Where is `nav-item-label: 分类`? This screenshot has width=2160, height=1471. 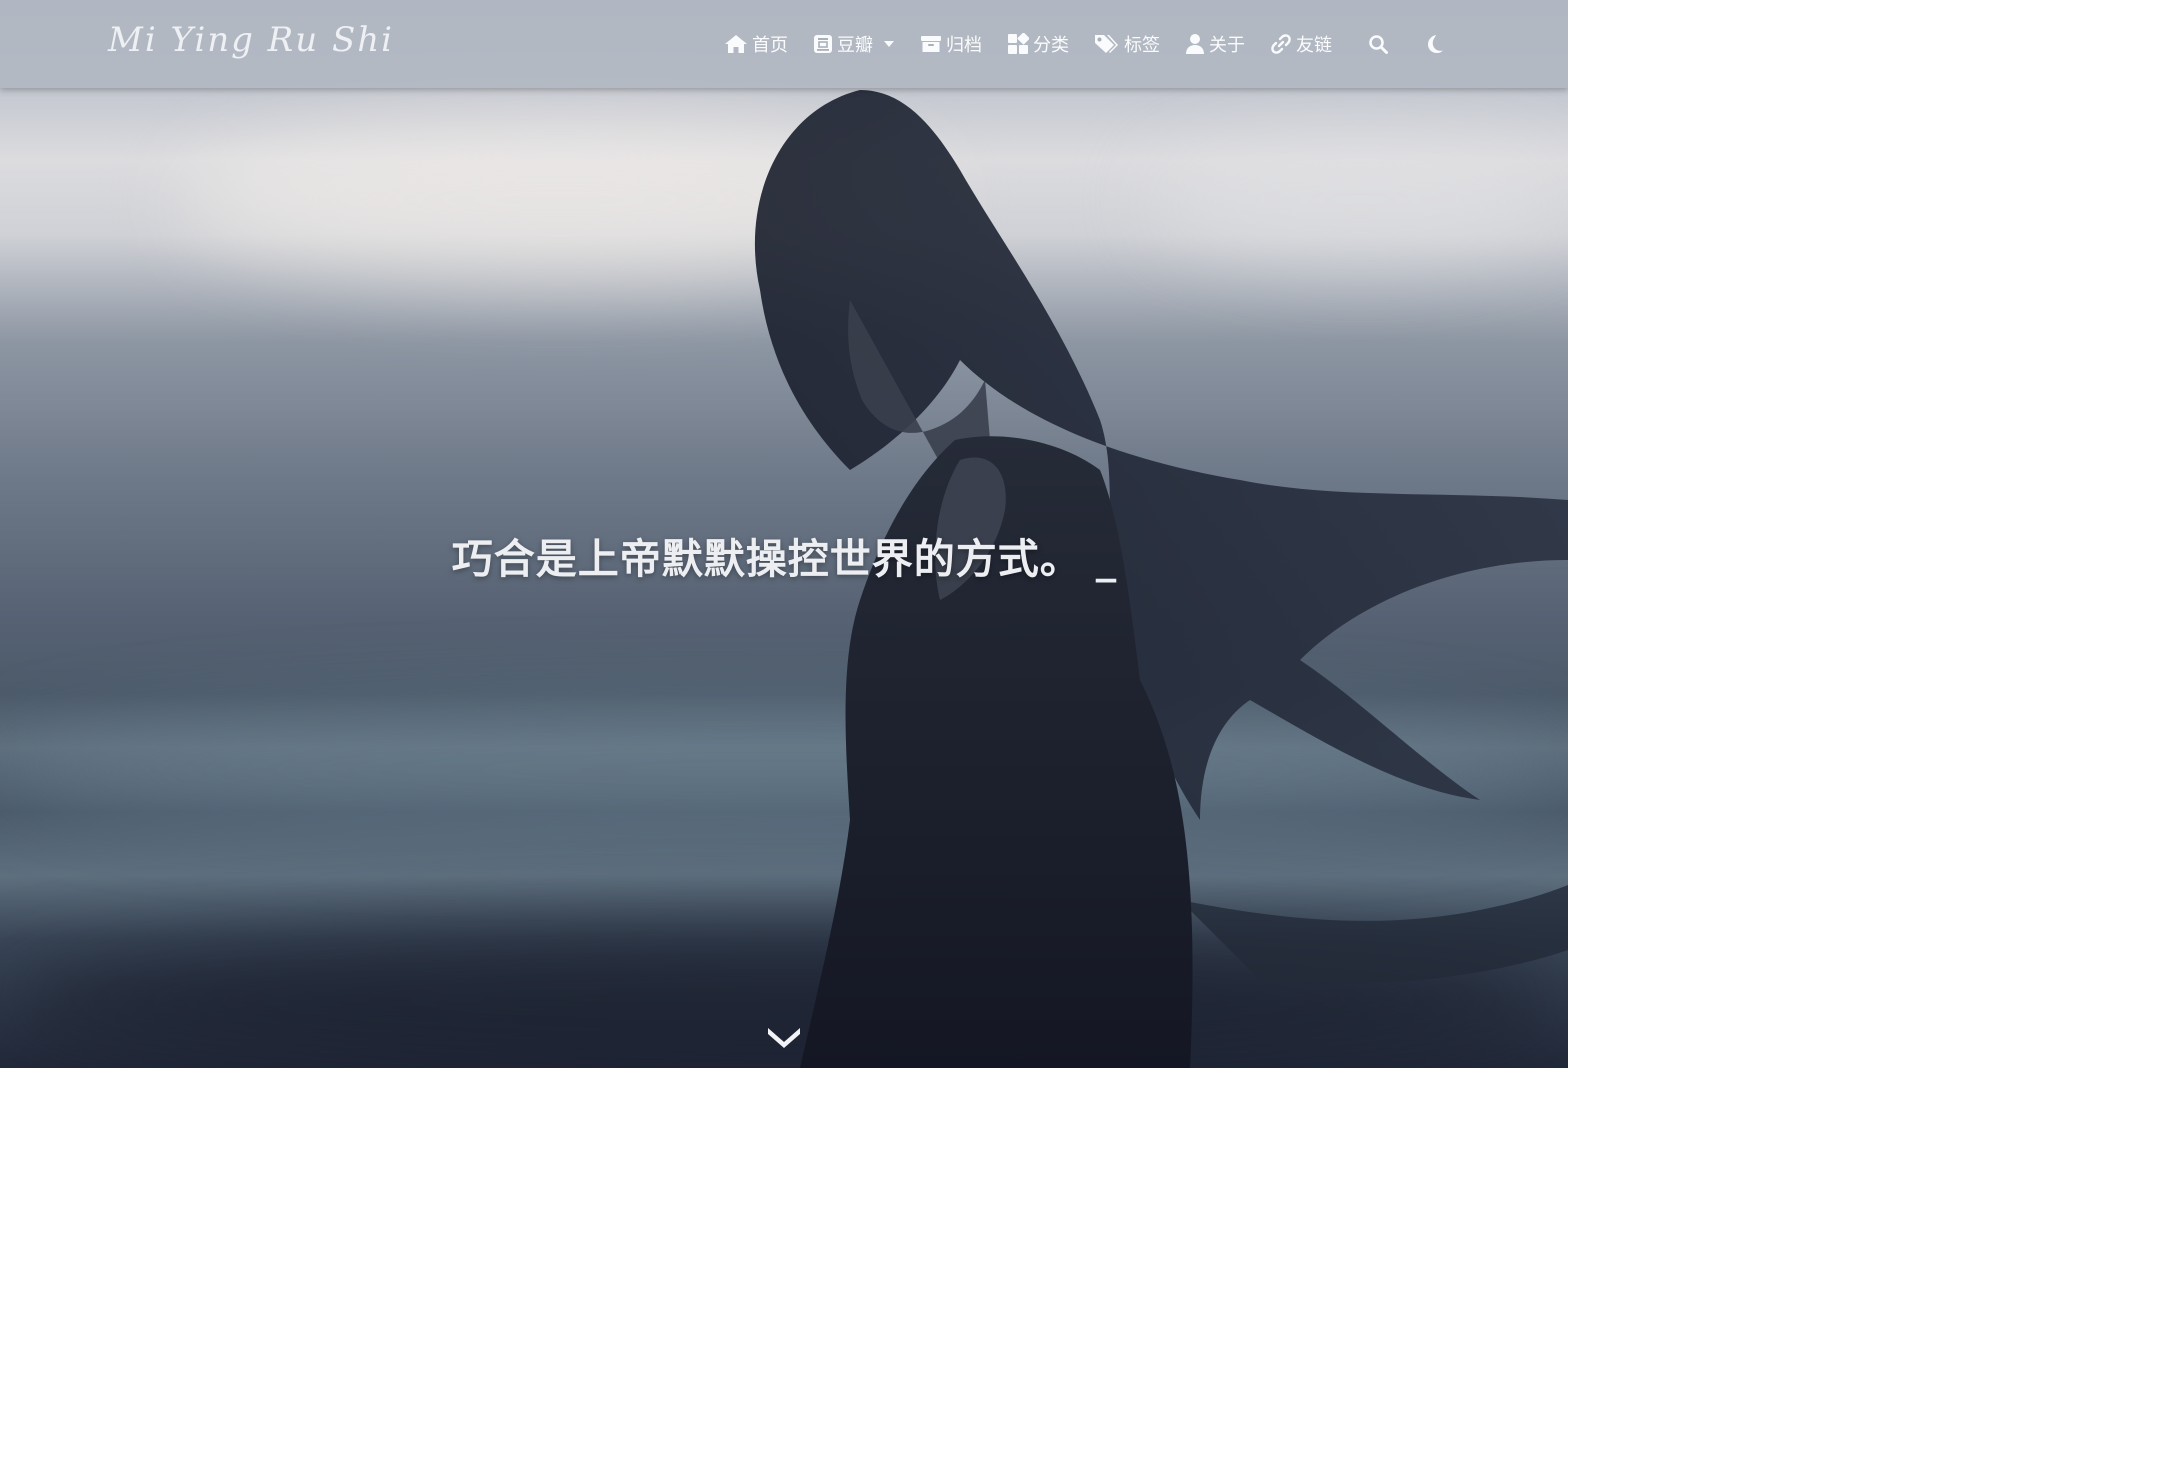
nav-item-label: 分类 is located at coordinates (1051, 45).